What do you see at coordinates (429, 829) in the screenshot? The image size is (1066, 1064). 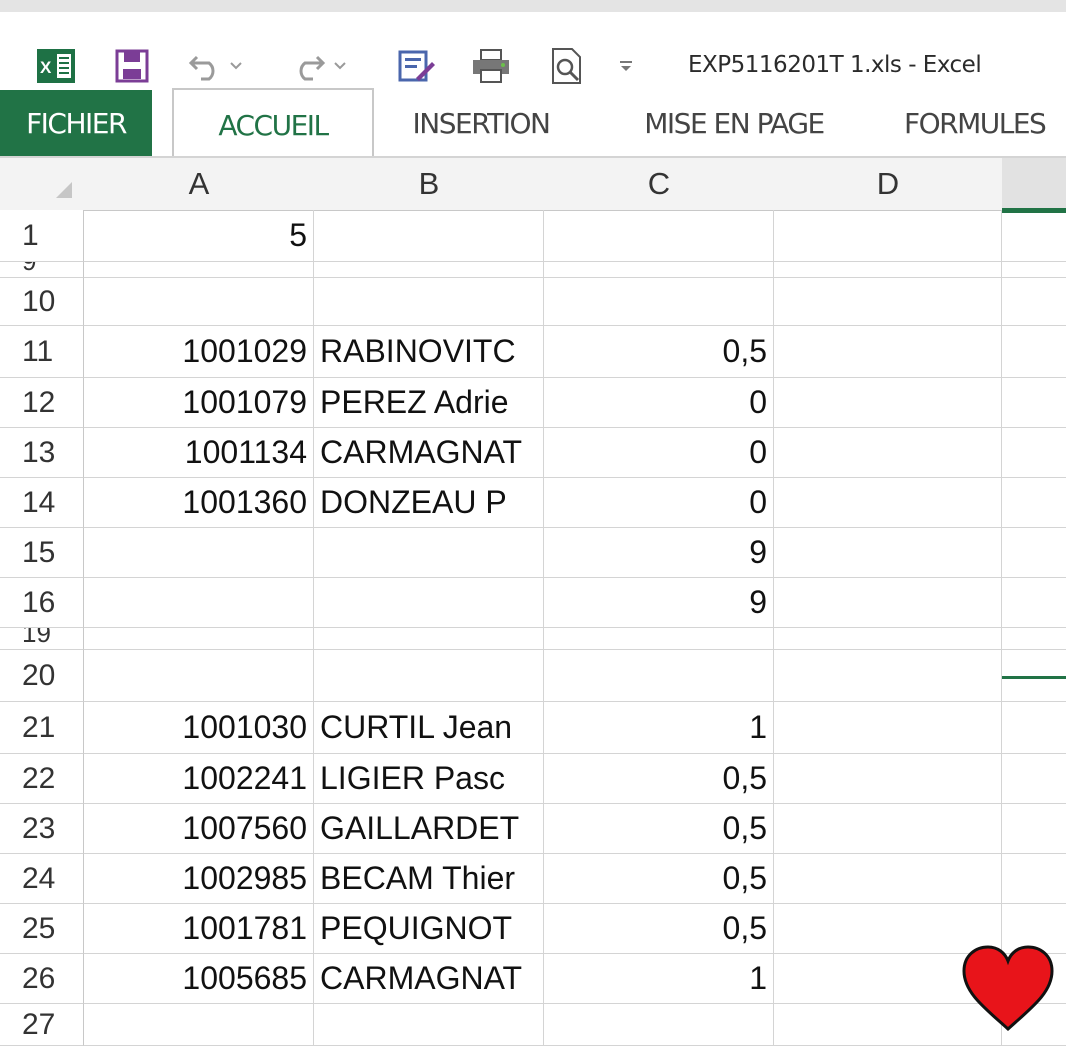 I see `cell-b: GAILLARDET` at bounding box center [429, 829].